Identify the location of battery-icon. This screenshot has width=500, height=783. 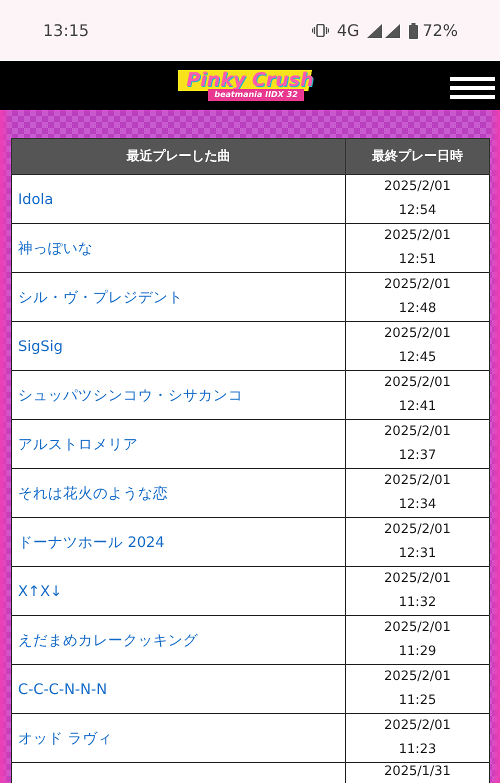
(413, 30).